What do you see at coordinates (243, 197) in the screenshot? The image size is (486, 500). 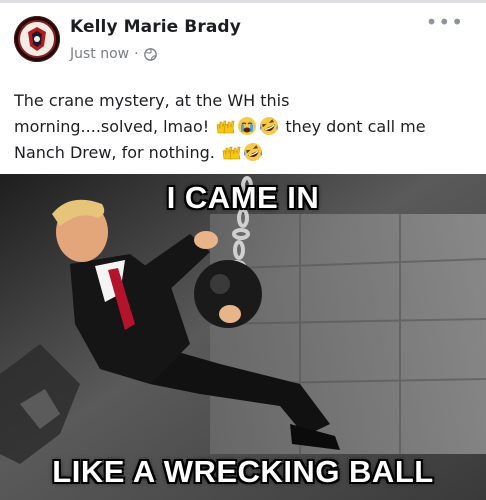 I see `meme-top-caption: I CAME IN` at bounding box center [243, 197].